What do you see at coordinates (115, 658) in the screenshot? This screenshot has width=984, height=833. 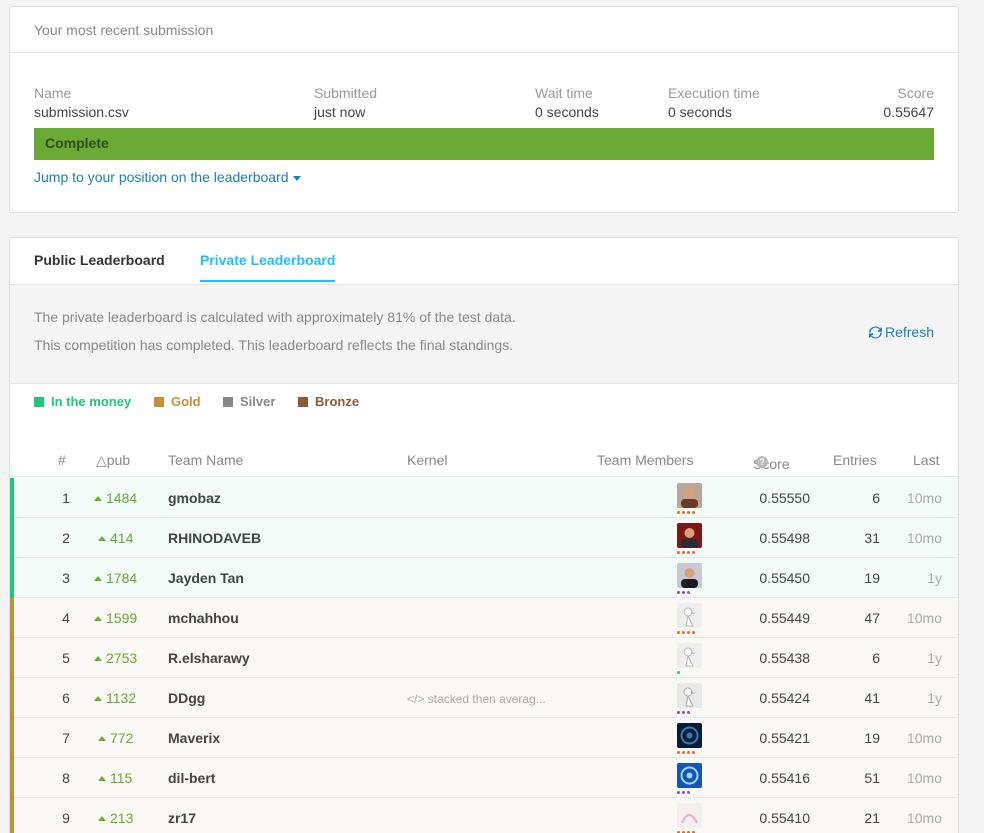 I see `delta-cell: 2753` at bounding box center [115, 658].